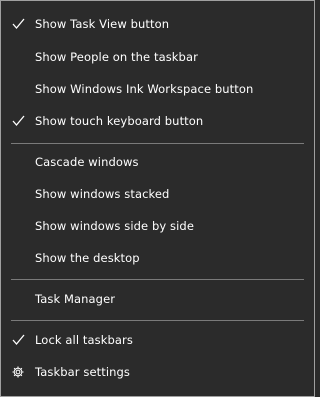 The width and height of the screenshot is (320, 397). Describe the element at coordinates (157, 340) in the screenshot. I see `menu-item-lock-all-taskbars: Lock all taskbars` at that location.